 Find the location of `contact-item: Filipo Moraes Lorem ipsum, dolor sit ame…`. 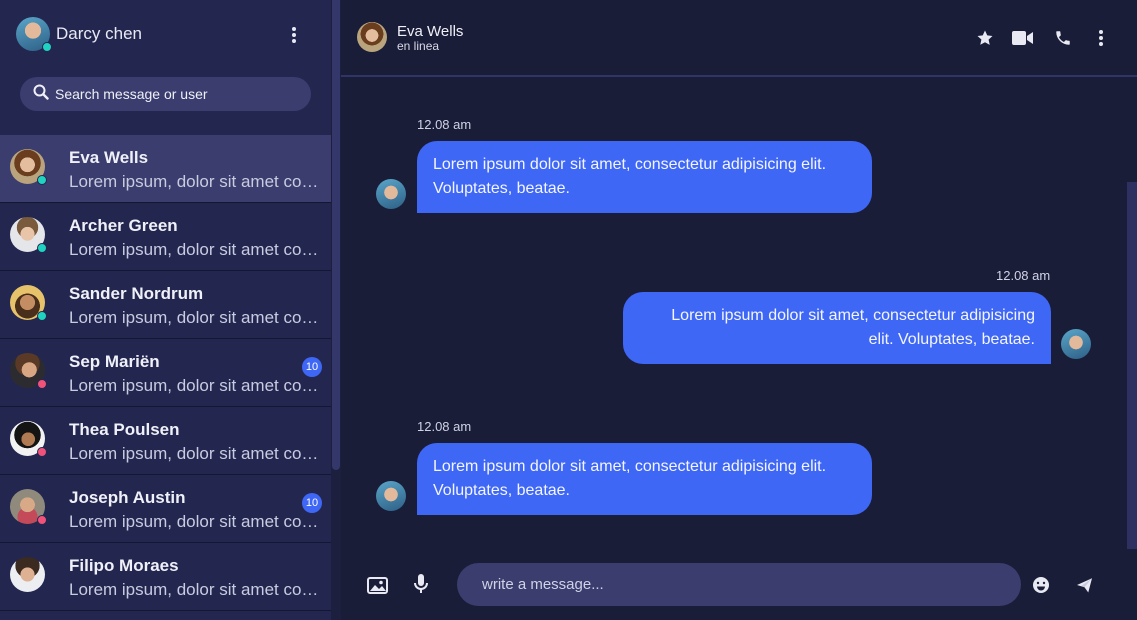

contact-item: Filipo Moraes Lorem ipsum, dolor sit ame… is located at coordinates (165, 577).